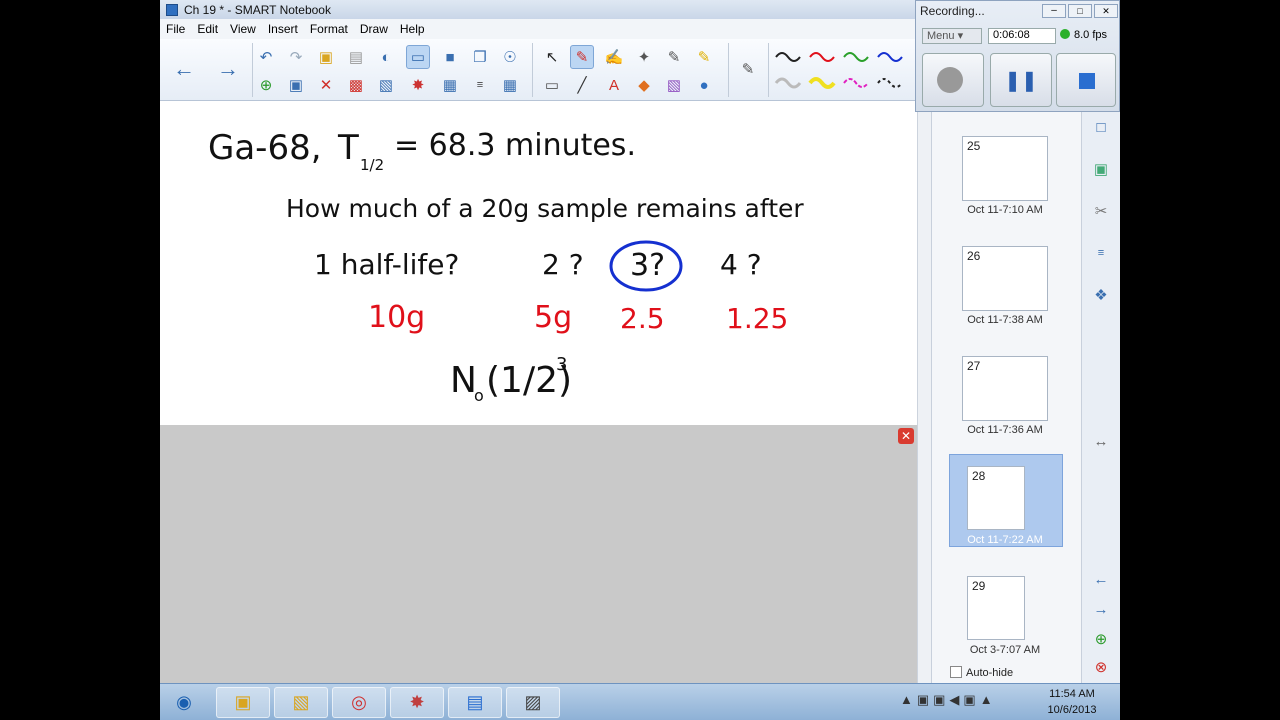  Describe the element at coordinates (386, 85) in the screenshot. I see `document-camera-icon: ▧` at that location.